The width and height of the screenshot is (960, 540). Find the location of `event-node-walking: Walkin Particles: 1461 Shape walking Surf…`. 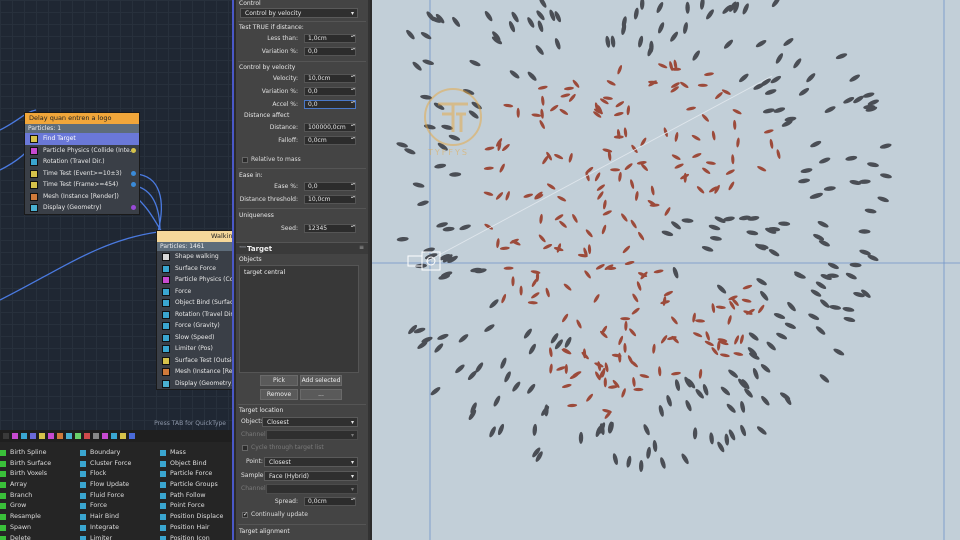

event-node-walking: Walkin Particles: 1461 Shape walking Surf… is located at coordinates (194, 310).